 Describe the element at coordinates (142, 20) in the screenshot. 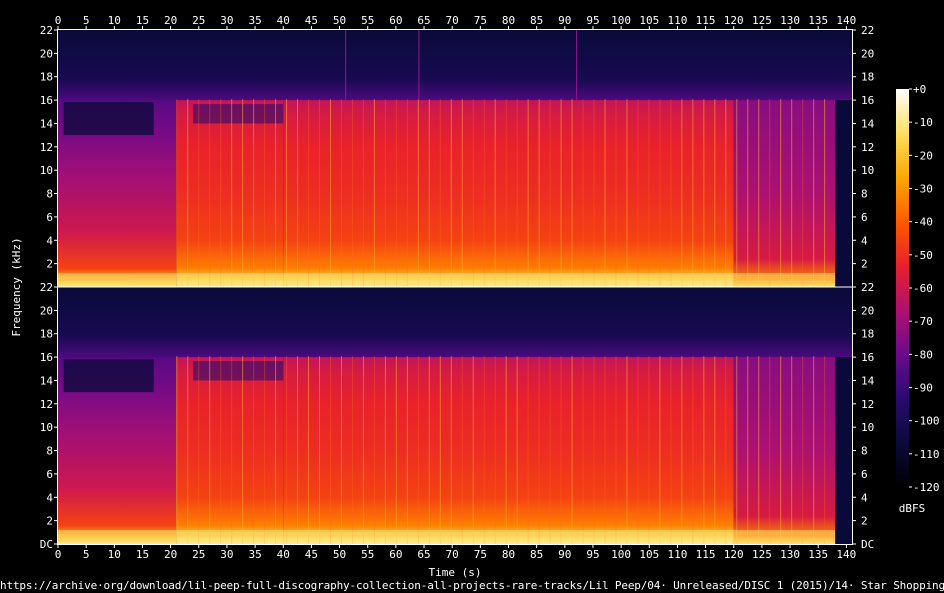

I see `x-tick-label-top: 15` at that location.